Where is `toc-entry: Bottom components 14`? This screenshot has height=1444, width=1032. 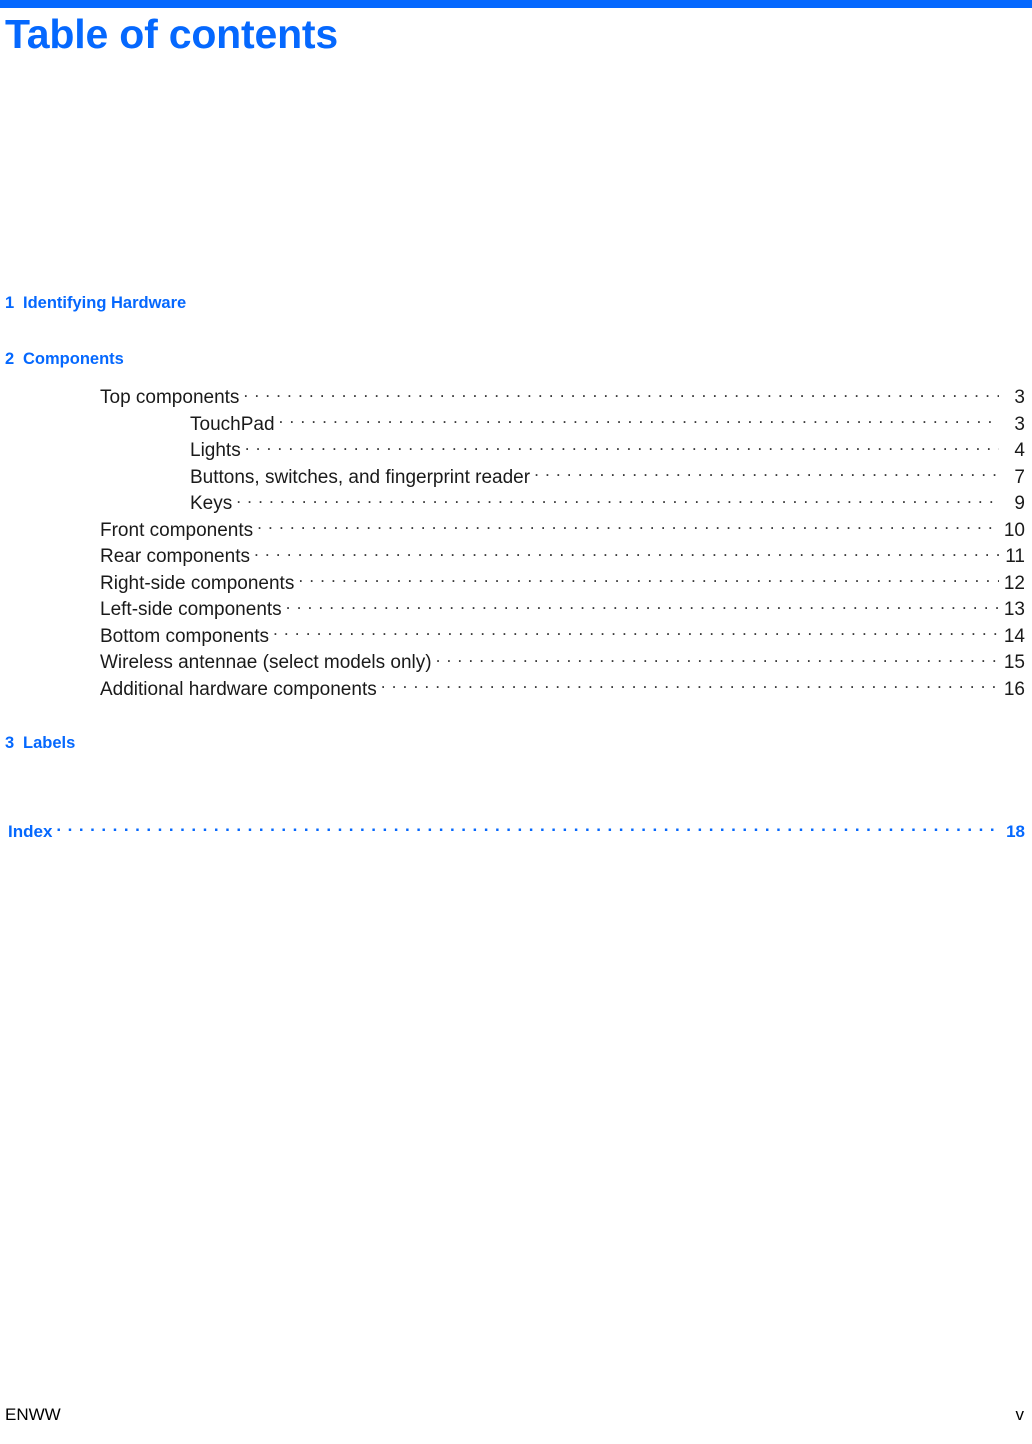 toc-entry: Bottom components 14 is located at coordinates (516, 636).